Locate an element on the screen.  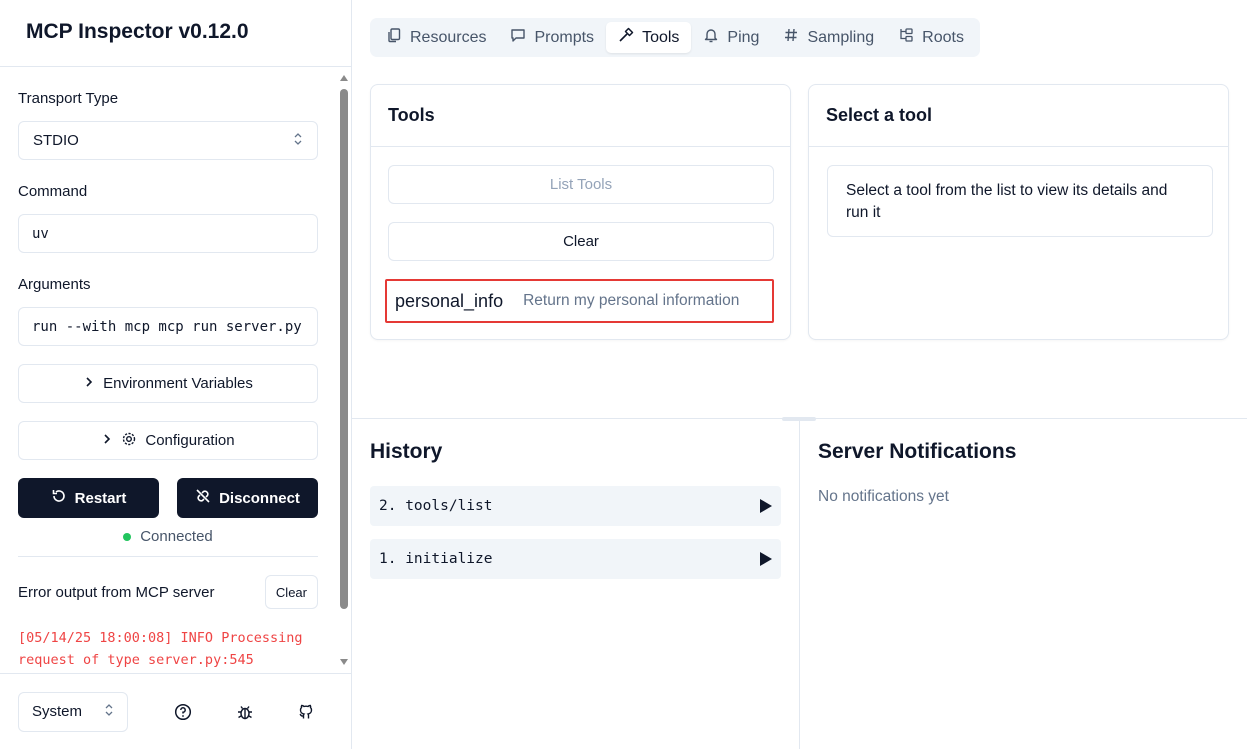
unplug-icon is located at coordinates (203, 498).